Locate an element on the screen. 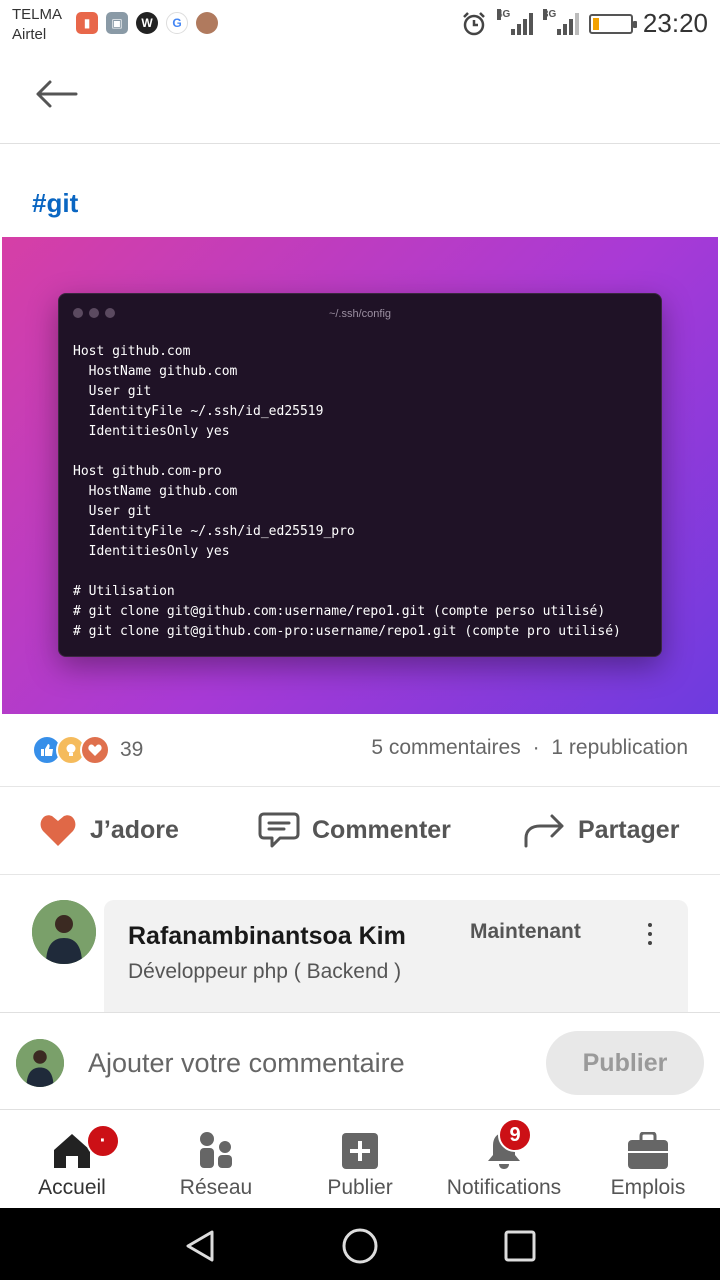  arrow-left-icon is located at coordinates (57, 94).